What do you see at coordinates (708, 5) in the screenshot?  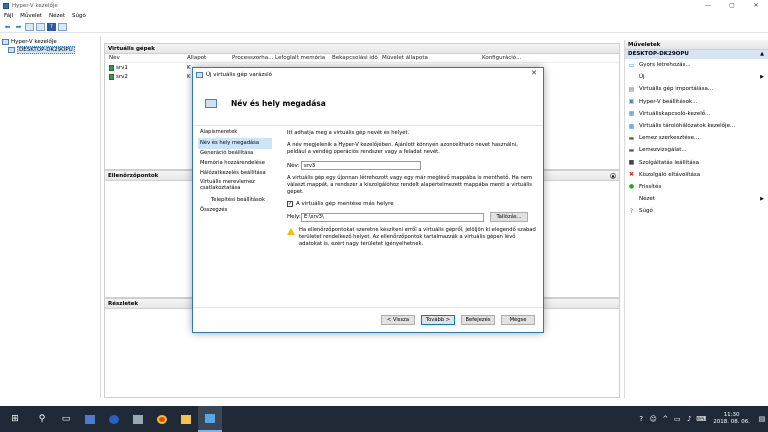 I see `minimize-button: —` at bounding box center [708, 5].